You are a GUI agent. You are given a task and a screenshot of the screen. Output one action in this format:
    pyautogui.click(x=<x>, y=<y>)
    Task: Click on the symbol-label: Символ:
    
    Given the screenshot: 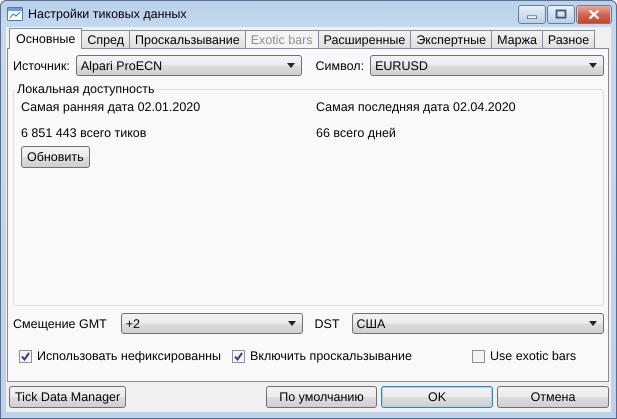 What is the action you would take?
    pyautogui.click(x=340, y=65)
    